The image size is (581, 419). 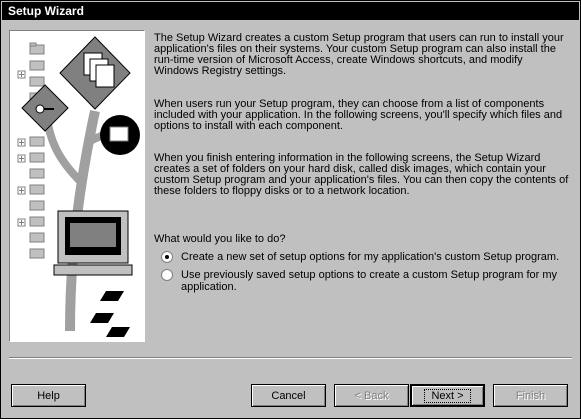 I want to click on window-title: Setup Wizard, so click(x=290, y=11).